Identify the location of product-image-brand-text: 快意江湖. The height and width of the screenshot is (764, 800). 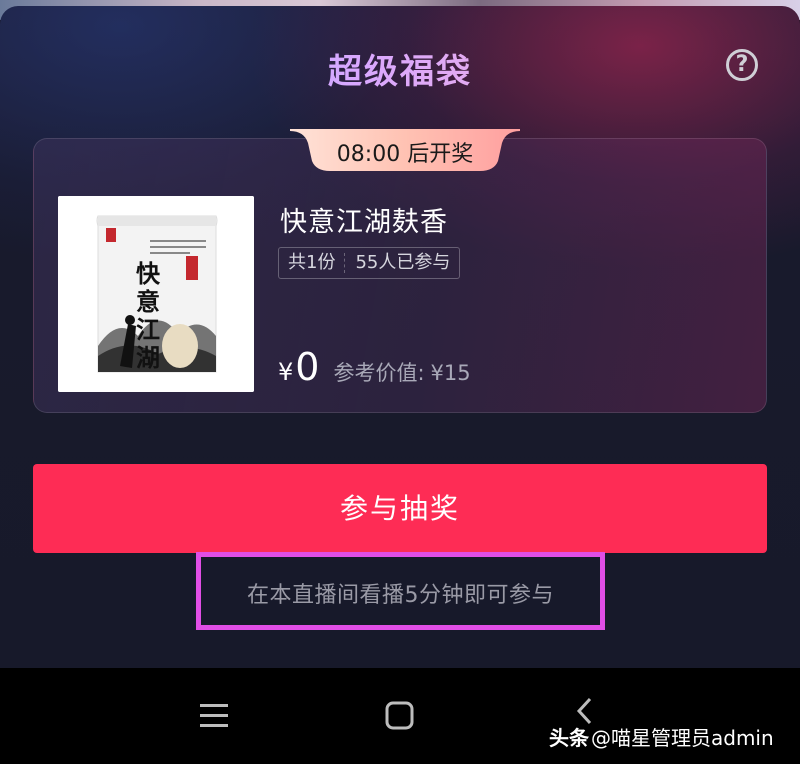
(148, 315).